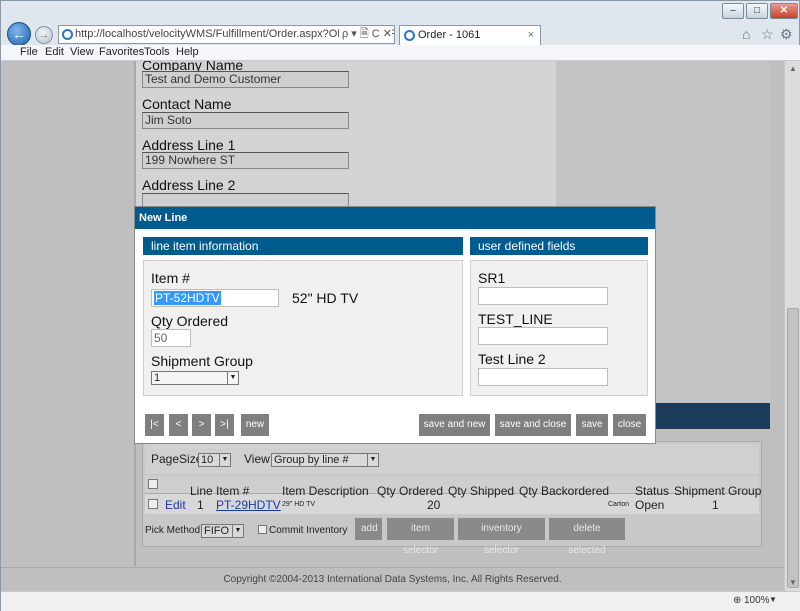  What do you see at coordinates (178, 425) in the screenshot?
I see `nav-prev-button: <` at bounding box center [178, 425].